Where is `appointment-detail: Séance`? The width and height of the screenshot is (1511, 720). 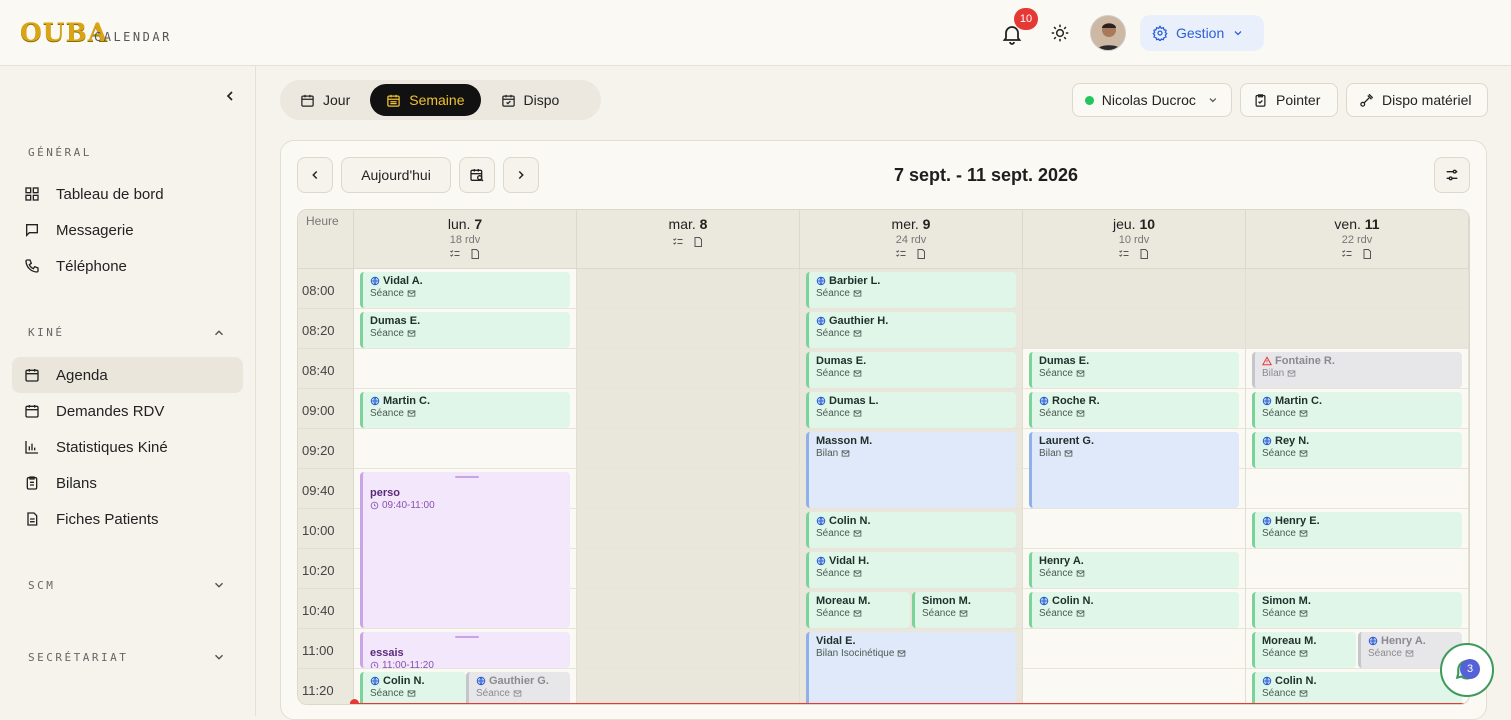 appointment-detail: Séance is located at coordinates (916, 573).